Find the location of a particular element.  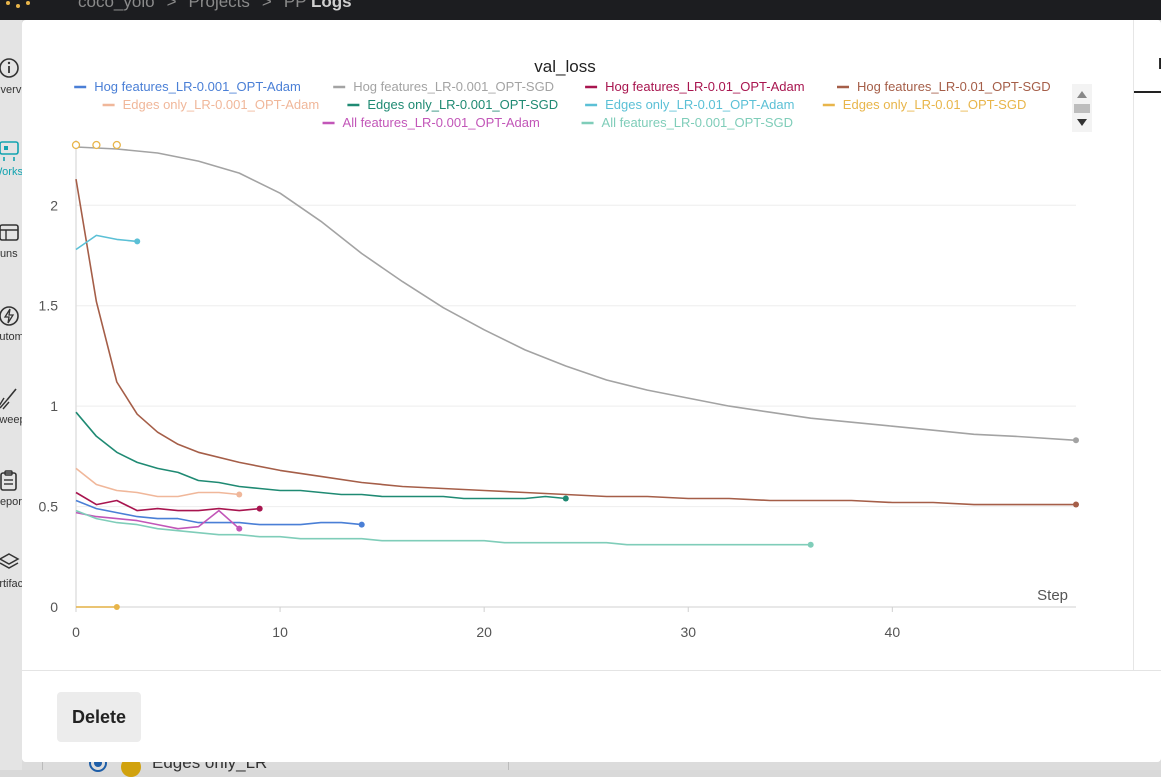

scroll-up-icon is located at coordinates (1082, 94).